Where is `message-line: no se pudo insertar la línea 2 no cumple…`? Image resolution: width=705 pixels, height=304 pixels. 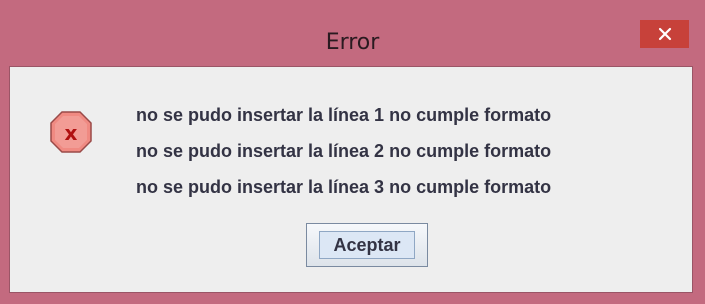
message-line: no se pudo insertar la línea 2 no cumple… is located at coordinates (344, 151).